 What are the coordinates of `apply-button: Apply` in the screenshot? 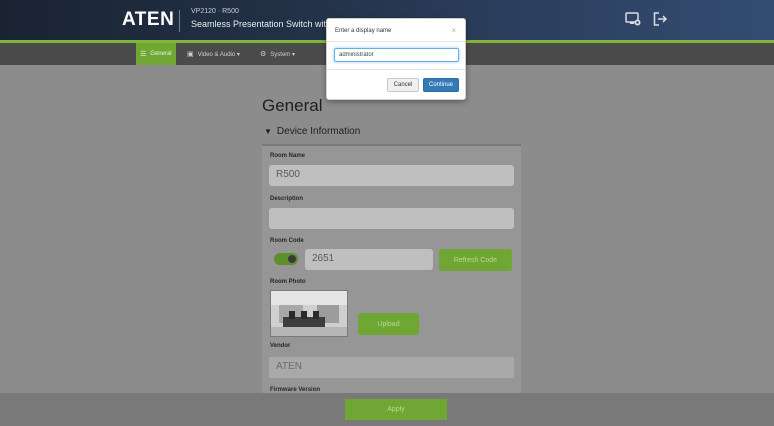 It's located at (396, 409).